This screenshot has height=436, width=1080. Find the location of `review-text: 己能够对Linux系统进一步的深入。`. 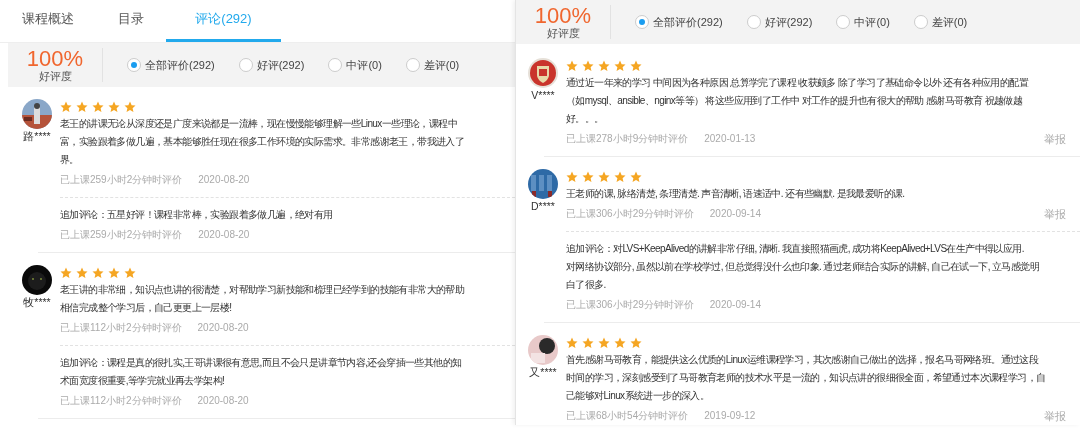

review-text: 己能够对Linux系统进一步的深入。 is located at coordinates (638, 395).